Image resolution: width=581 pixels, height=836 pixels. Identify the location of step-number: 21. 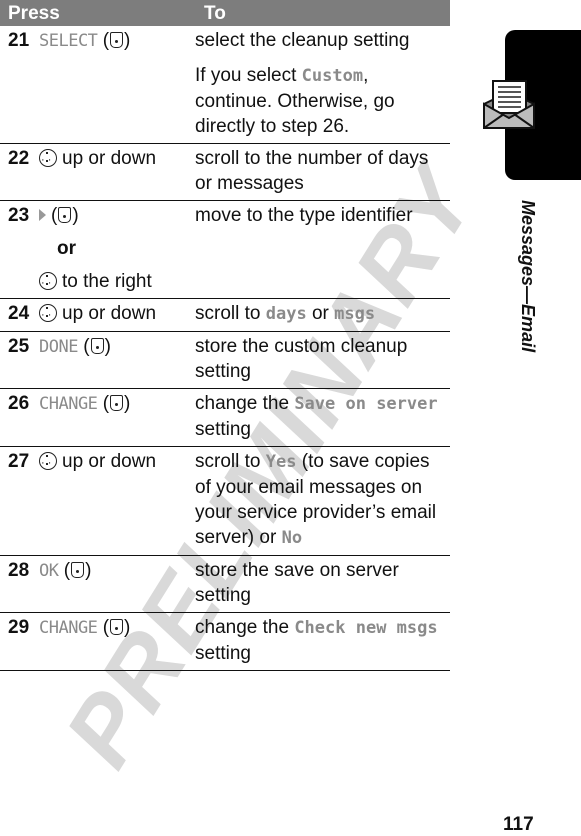
(19, 40).